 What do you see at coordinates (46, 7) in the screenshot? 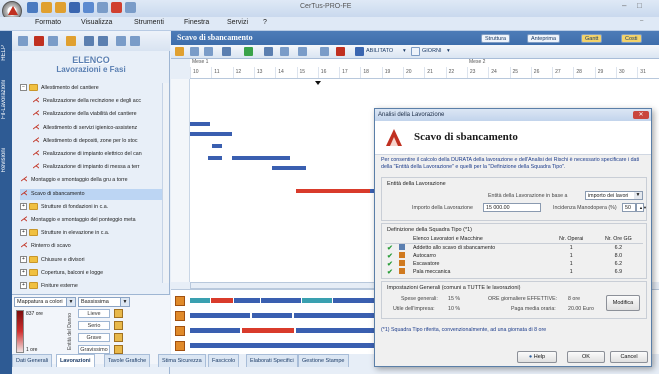
I see `open-folder-icon` at bounding box center [46, 7].